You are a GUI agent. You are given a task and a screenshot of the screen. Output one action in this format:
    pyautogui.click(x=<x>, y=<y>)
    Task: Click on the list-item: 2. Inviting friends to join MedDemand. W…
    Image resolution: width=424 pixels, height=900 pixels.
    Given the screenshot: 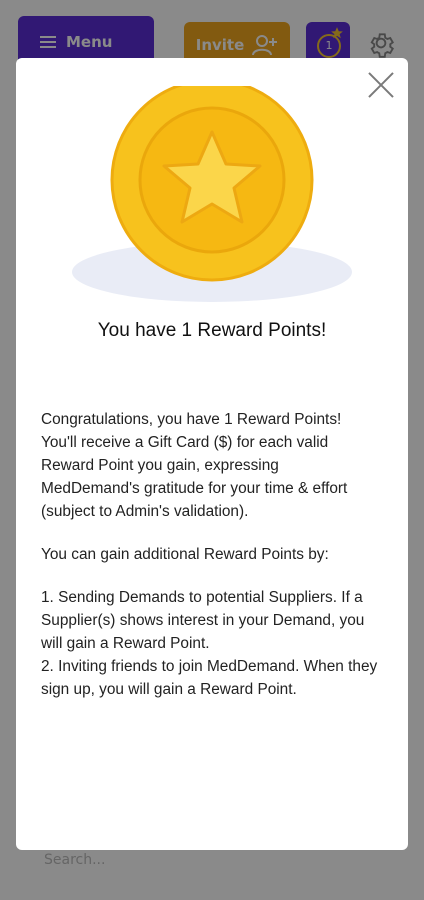 What is the action you would take?
    pyautogui.click(x=209, y=678)
    